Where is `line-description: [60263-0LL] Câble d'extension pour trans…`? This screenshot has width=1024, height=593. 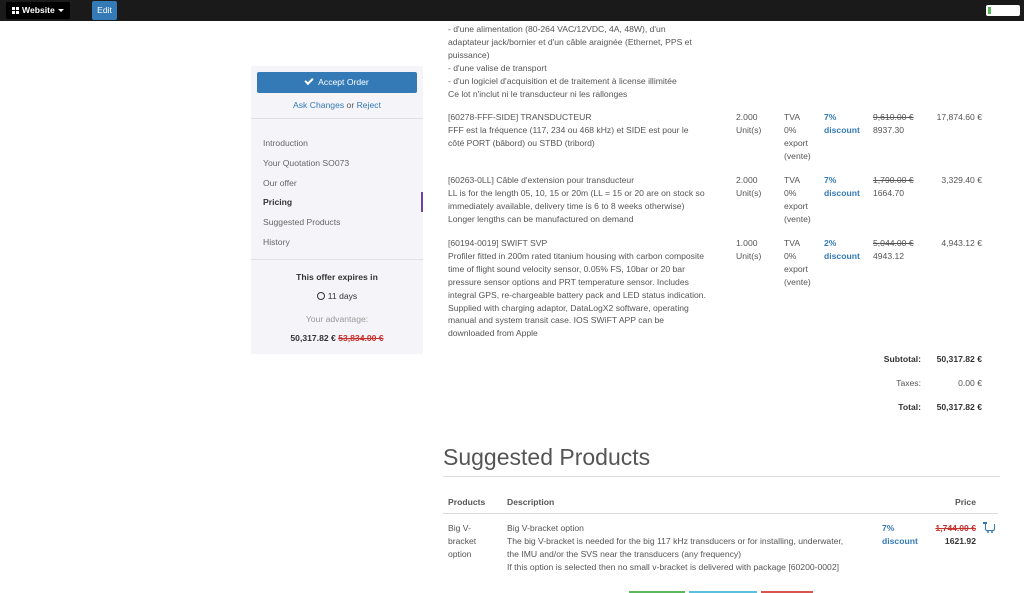 line-description: [60263-0LL] Câble d'extension pour trans… is located at coordinates (576, 199).